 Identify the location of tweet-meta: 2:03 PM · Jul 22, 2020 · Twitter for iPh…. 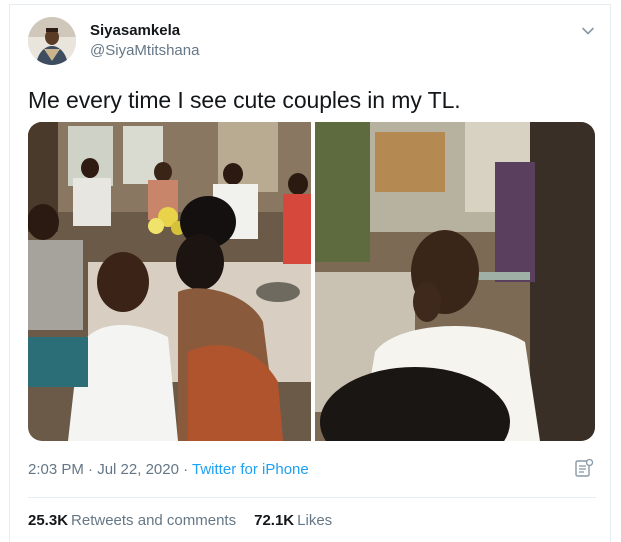
(168, 470).